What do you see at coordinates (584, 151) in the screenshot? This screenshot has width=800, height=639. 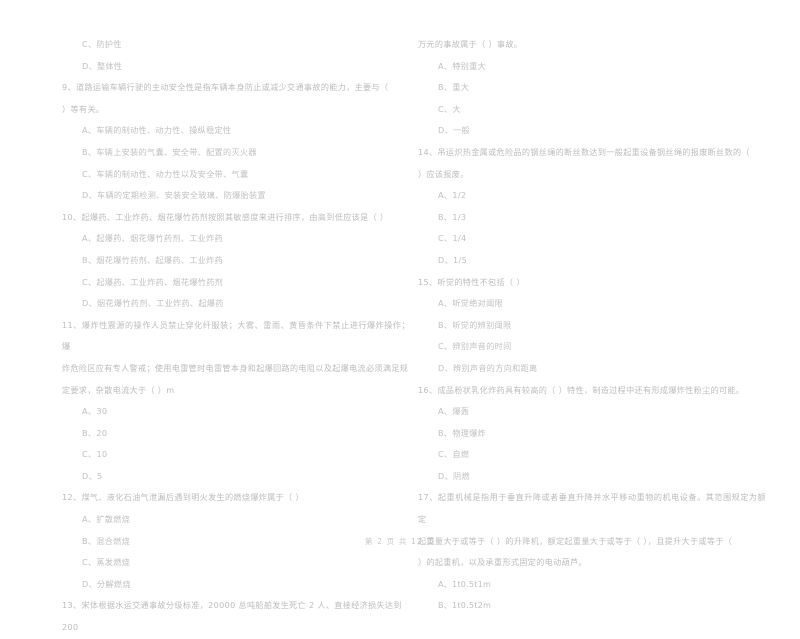 I see `question-stem: 14、吊运炽热金属或危险品的钢丝绳的断丝数达到一般起重设备钢丝绳的报废断丝数的（` at bounding box center [584, 151].